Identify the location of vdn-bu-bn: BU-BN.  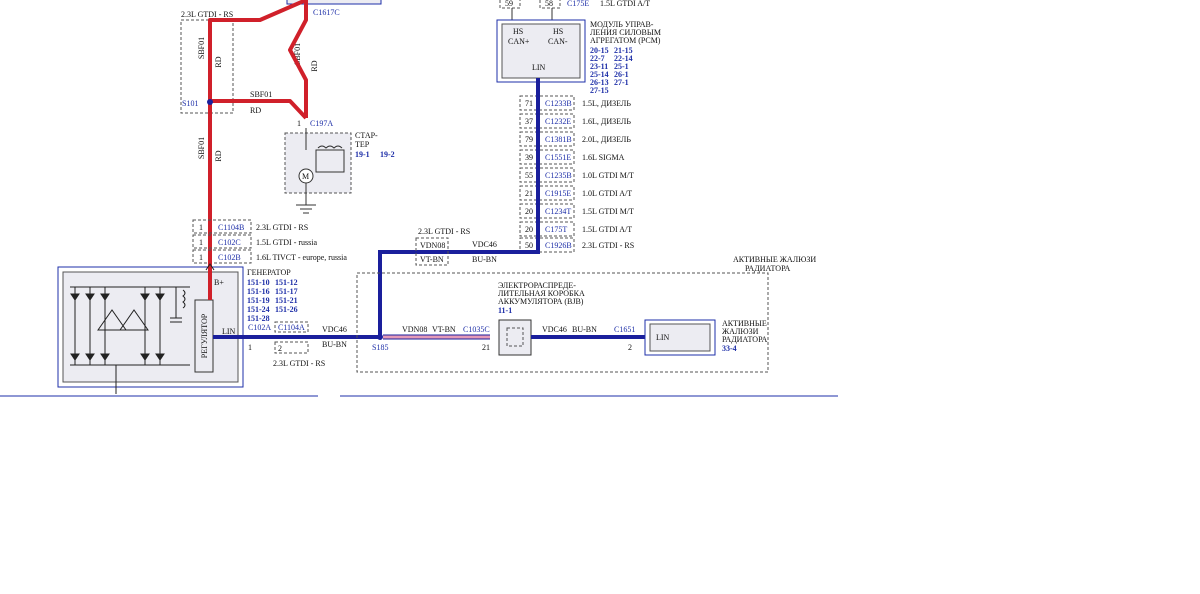
(484, 259).